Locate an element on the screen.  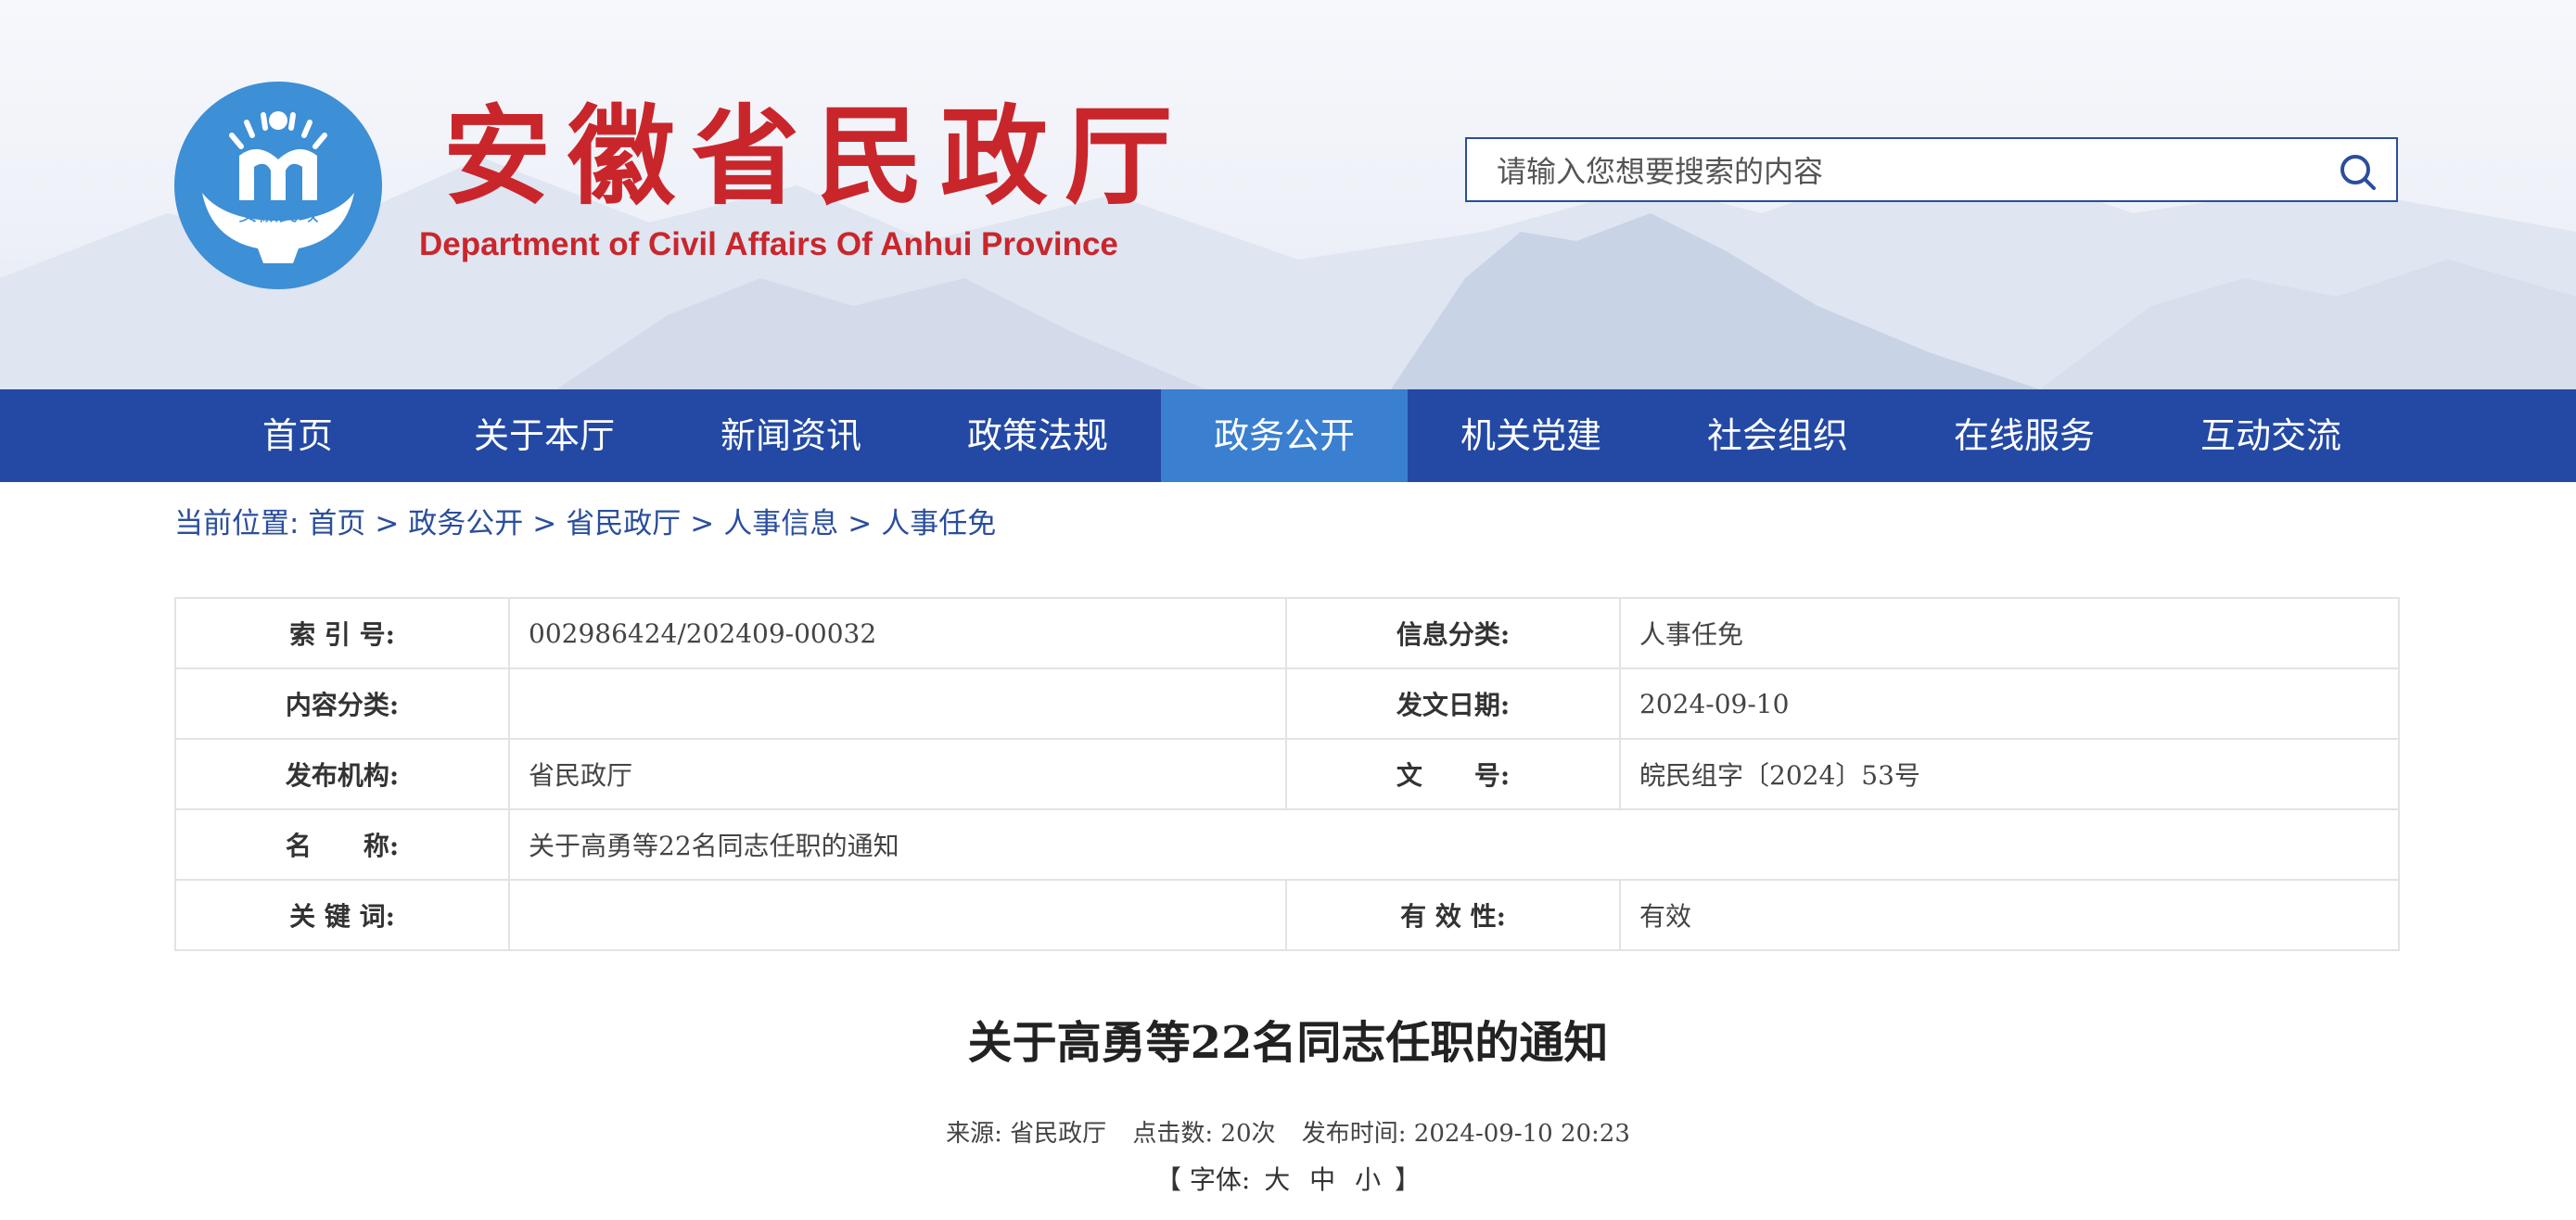
font-size-medium-button: 中 is located at coordinates (1322, 1179).